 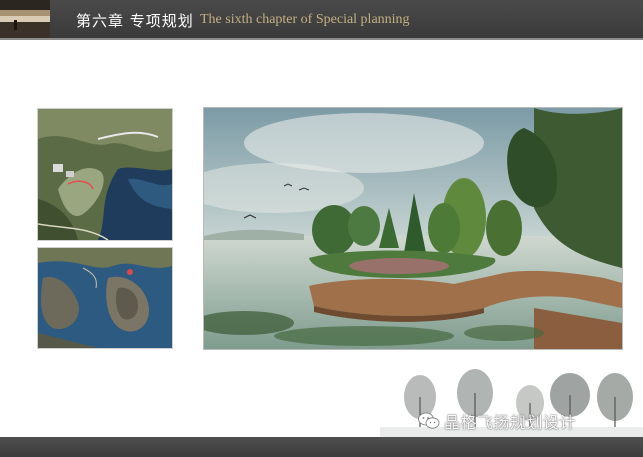 I want to click on landscape-thumbnail-icon, so click(x=25, y=19).